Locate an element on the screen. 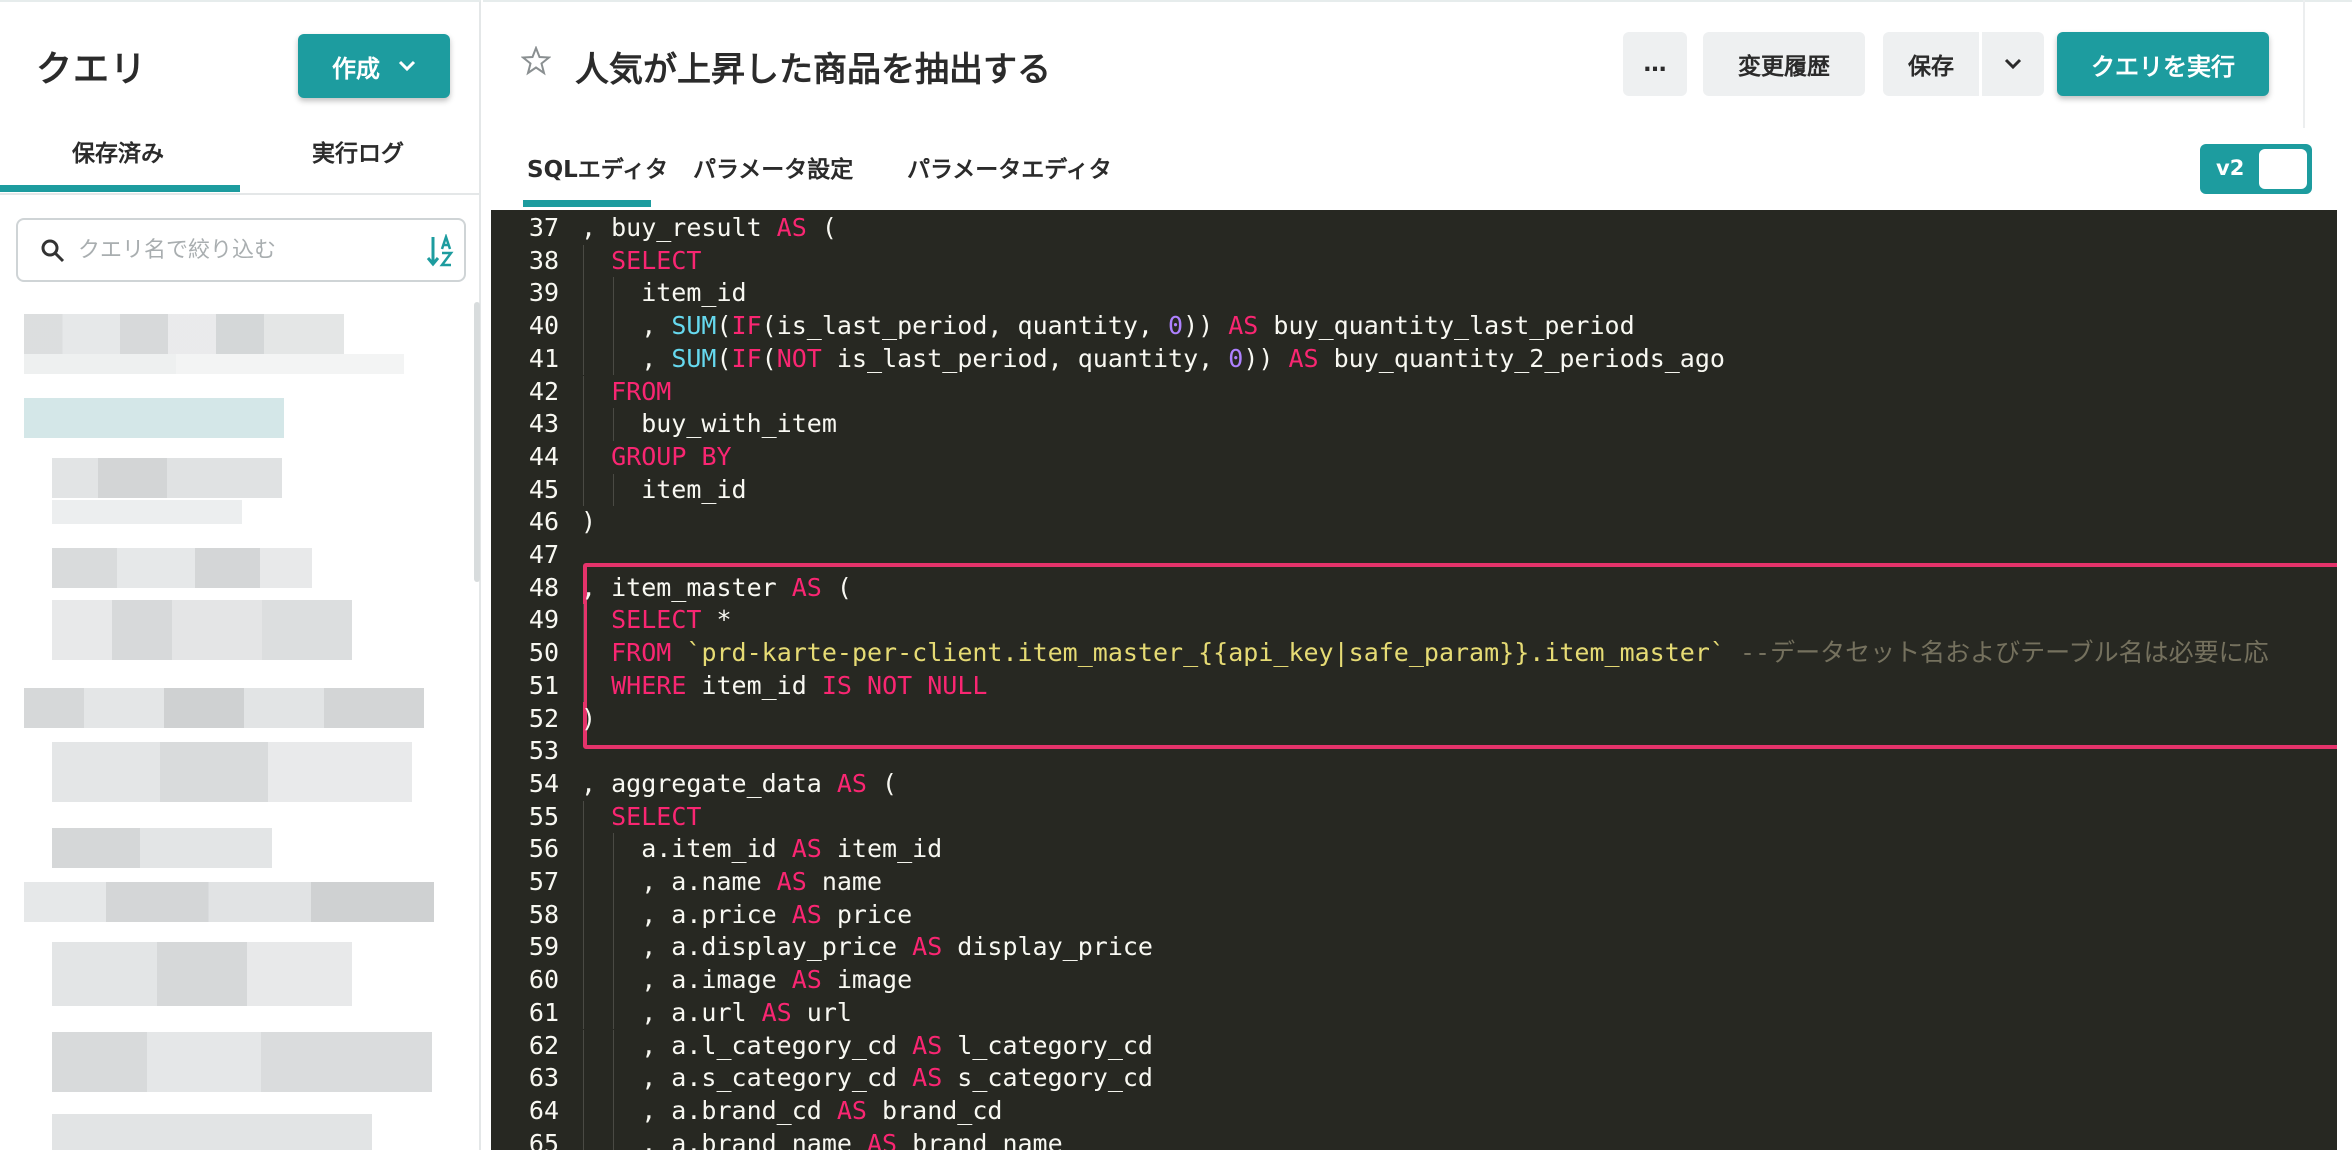 This screenshot has width=2352, height=1150. active-tab-indicator is located at coordinates (587, 203).